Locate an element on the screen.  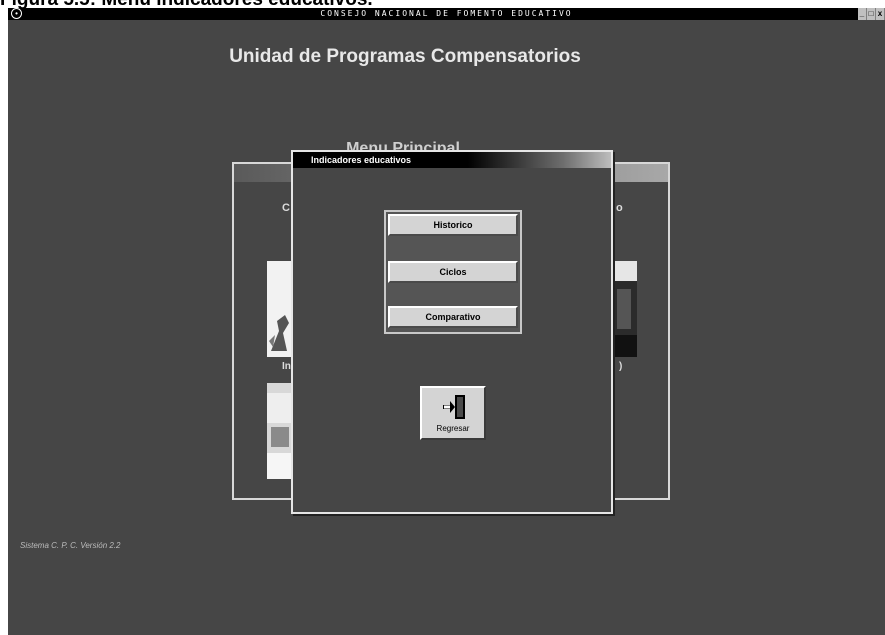
historico-button: Historico is located at coordinates (453, 225).